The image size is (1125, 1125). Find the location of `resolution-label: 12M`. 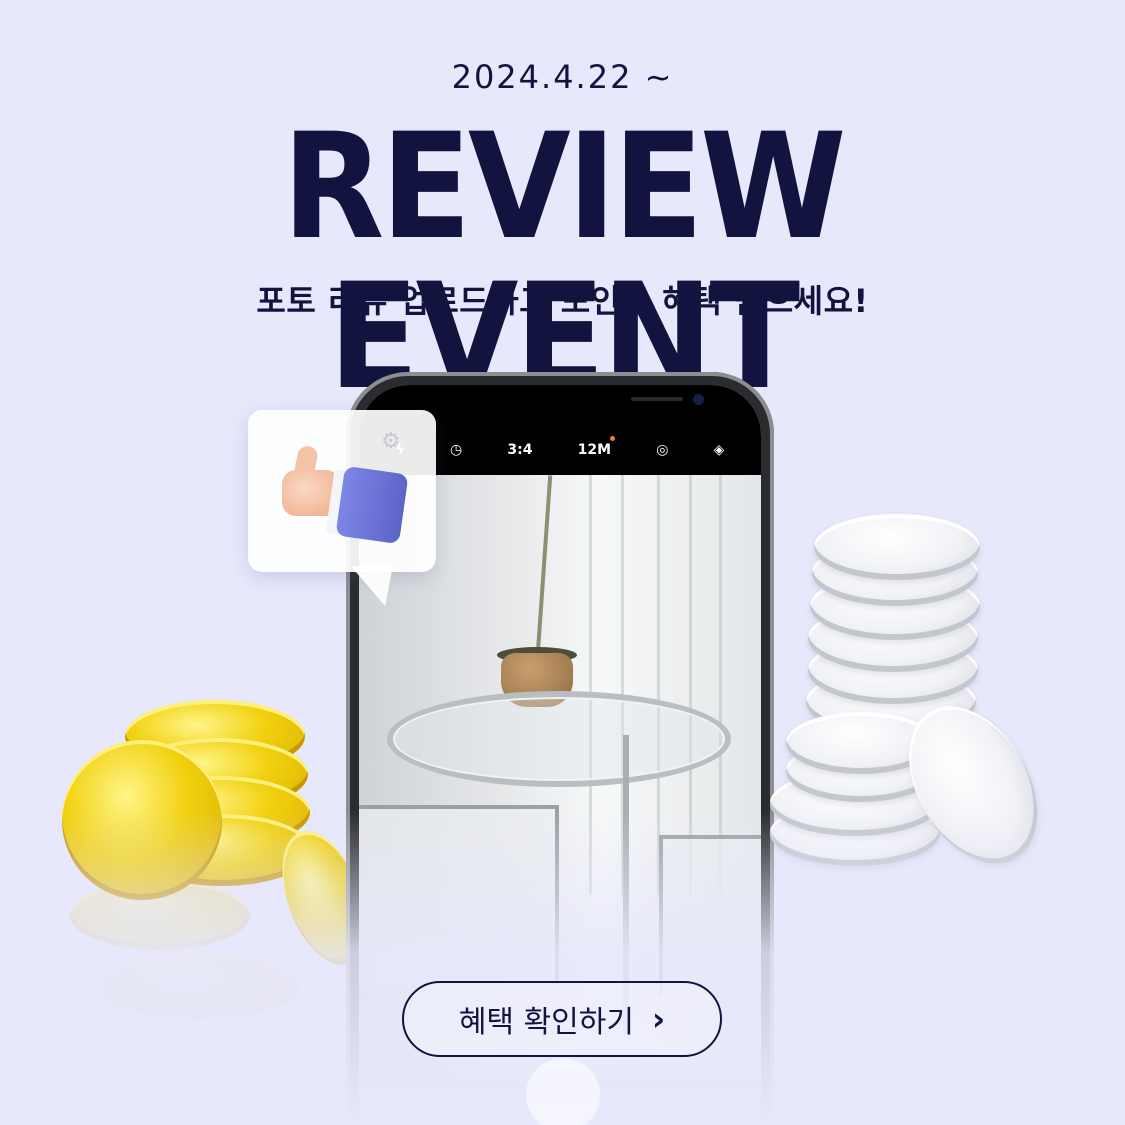

resolution-label: 12M is located at coordinates (596, 447).